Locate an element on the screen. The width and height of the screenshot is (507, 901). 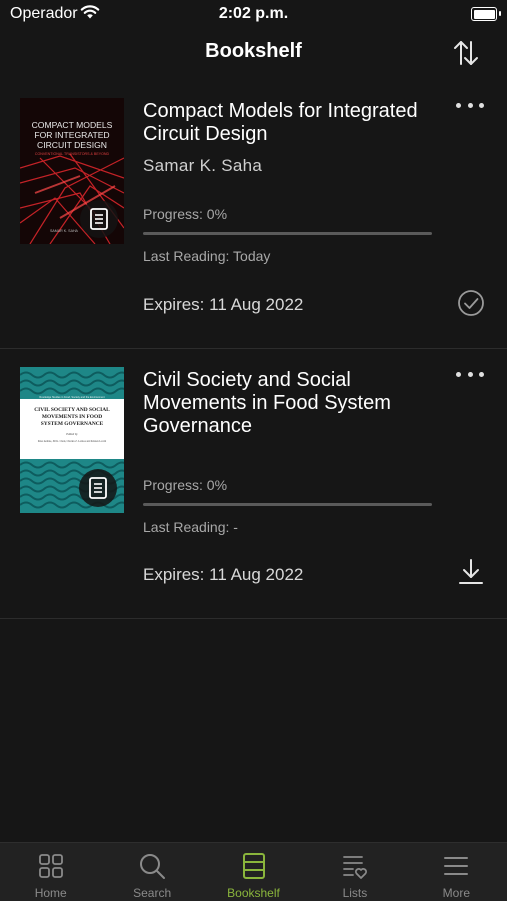
cover-title-line3: SYSTEM GOVERNANCE is located at coordinates (72, 424).